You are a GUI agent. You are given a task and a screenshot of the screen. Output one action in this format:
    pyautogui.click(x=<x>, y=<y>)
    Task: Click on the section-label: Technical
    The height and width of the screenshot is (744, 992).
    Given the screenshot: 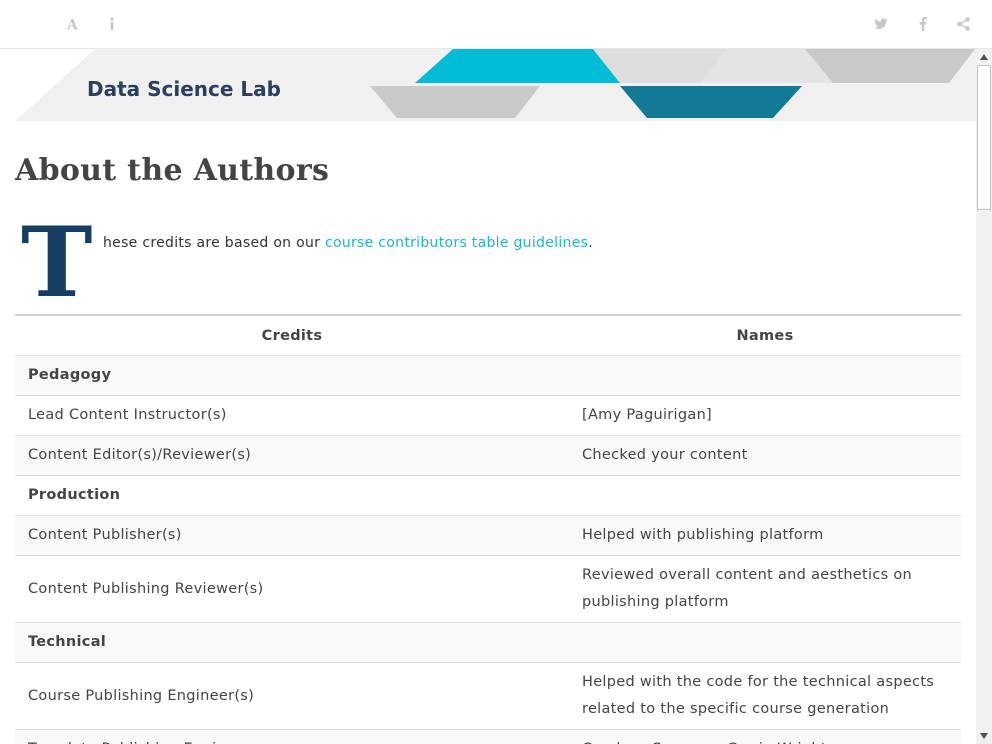 What is the action you would take?
    pyautogui.click(x=292, y=642)
    